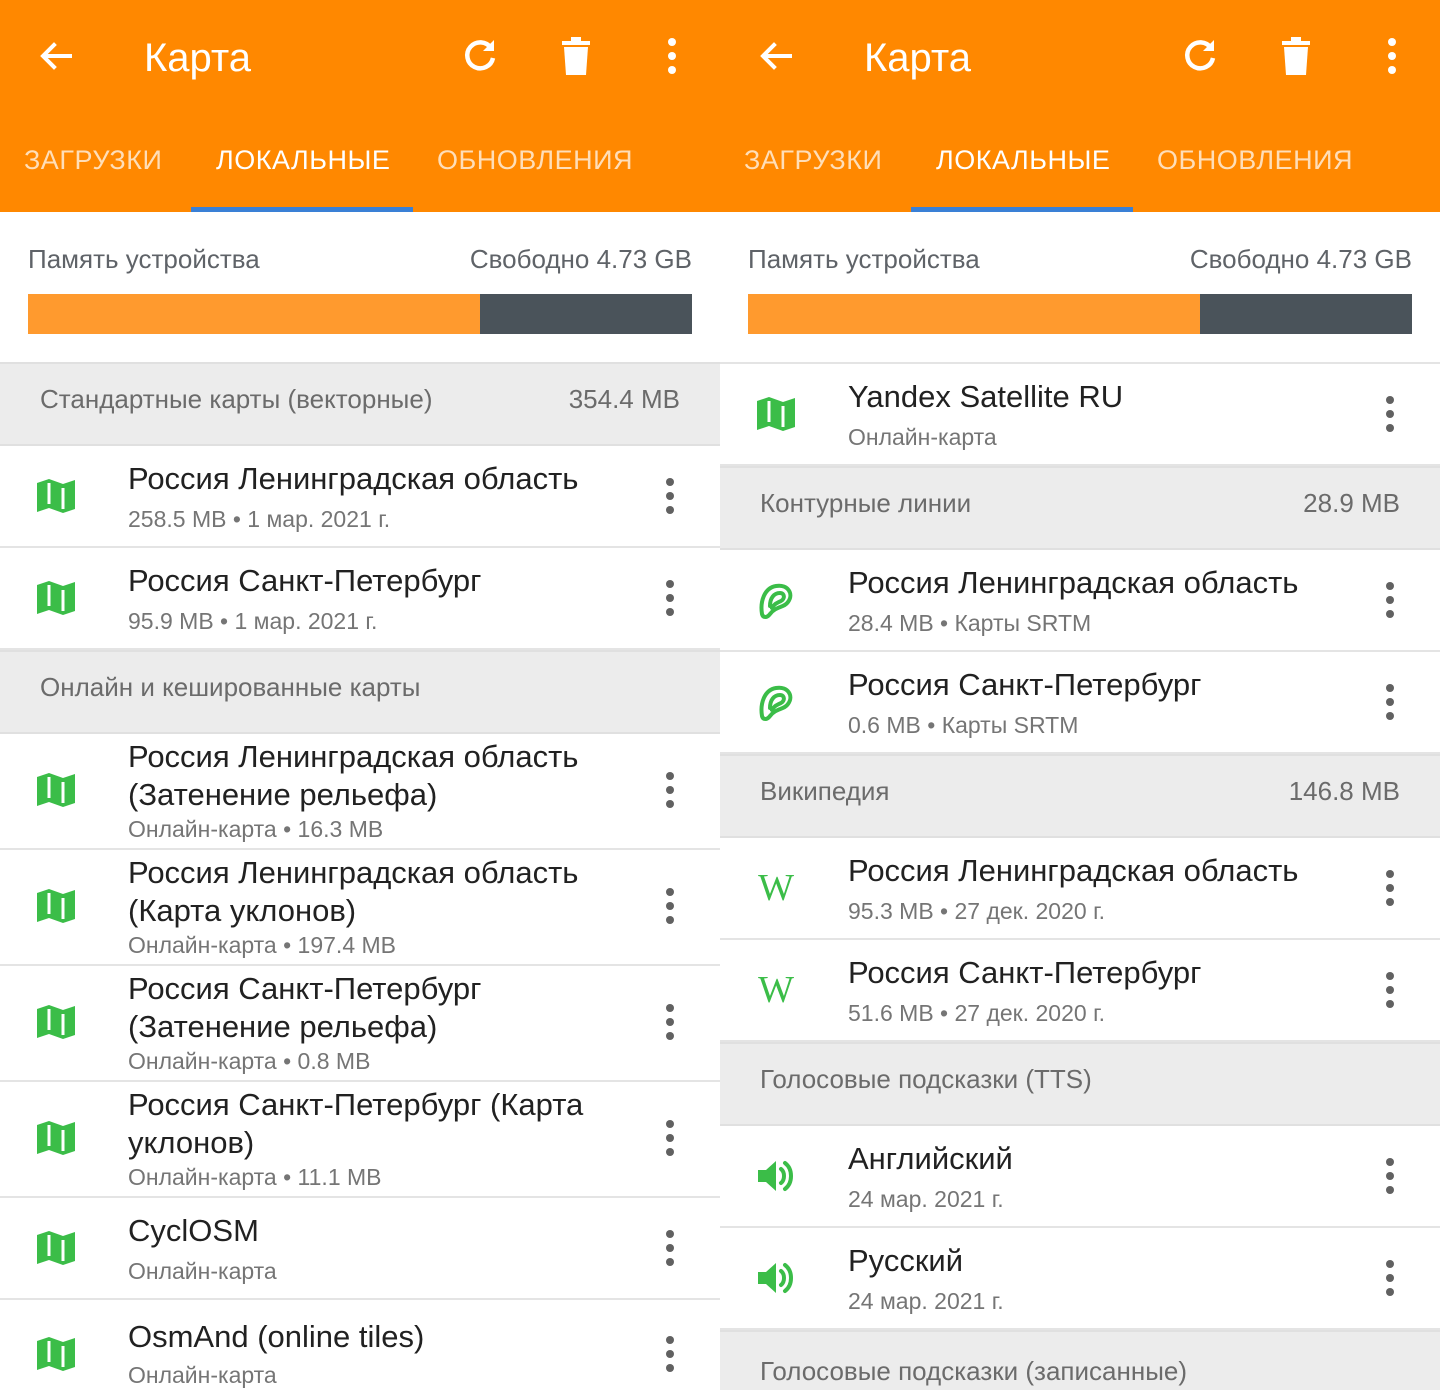 The width and height of the screenshot is (1440, 1390). What do you see at coordinates (1351, 503) in the screenshot?
I see `section-size: 28.9 MB` at bounding box center [1351, 503].